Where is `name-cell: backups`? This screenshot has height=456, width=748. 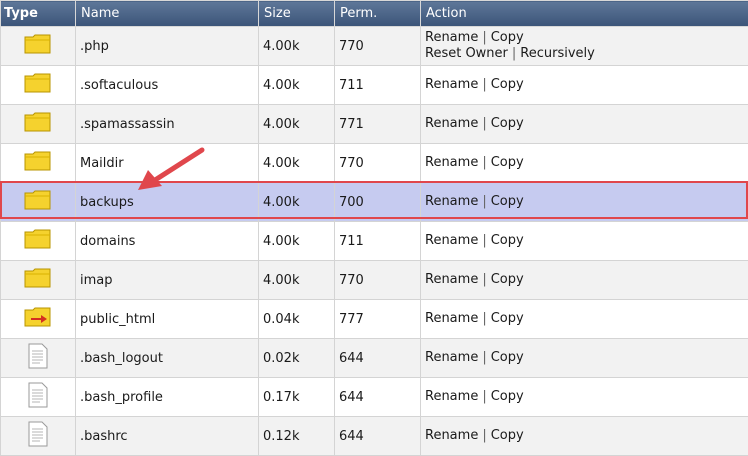
name-cell: backups is located at coordinates (167, 202).